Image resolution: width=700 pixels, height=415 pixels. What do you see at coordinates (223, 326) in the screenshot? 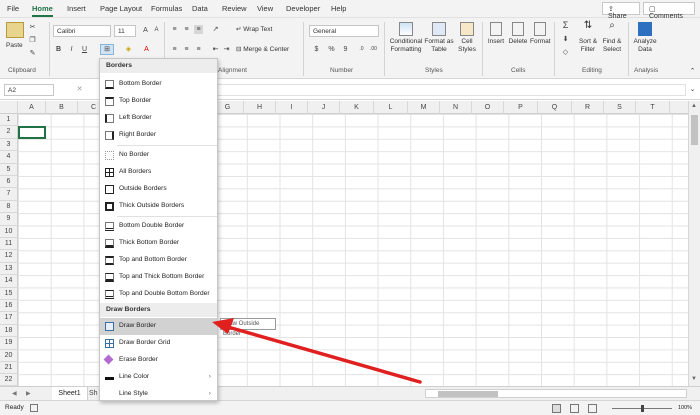
I see `arrow-head` at bounding box center [223, 326].